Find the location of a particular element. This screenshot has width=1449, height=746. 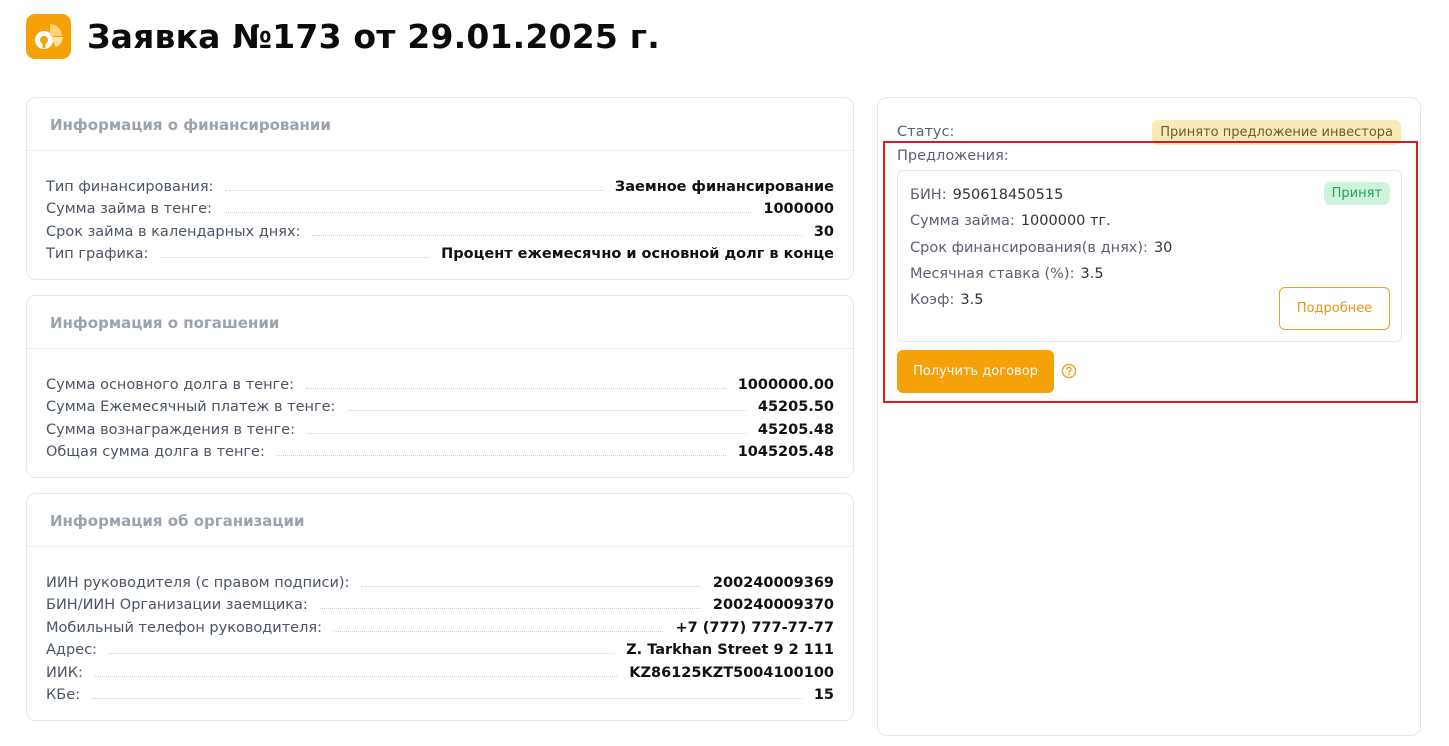

page-header: Заявка №173 от 29.01.2025 г. is located at coordinates (343, 36).